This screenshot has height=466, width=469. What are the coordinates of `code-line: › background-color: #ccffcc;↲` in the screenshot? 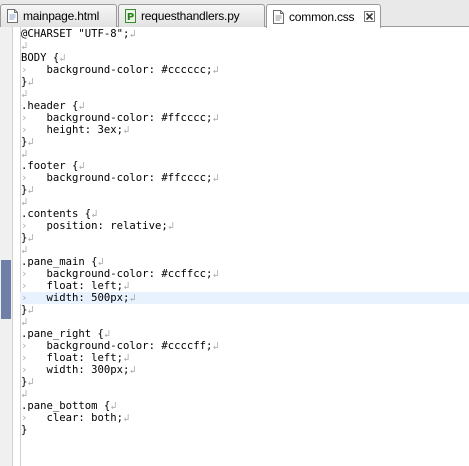 It's located at (245, 274).